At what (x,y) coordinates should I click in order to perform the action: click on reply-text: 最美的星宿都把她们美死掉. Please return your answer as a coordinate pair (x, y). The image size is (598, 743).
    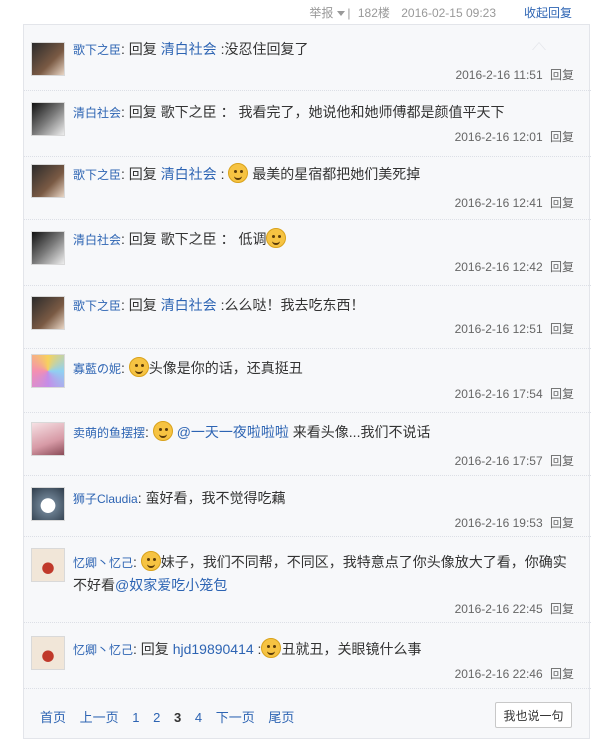
    Looking at the image, I should click on (336, 174).